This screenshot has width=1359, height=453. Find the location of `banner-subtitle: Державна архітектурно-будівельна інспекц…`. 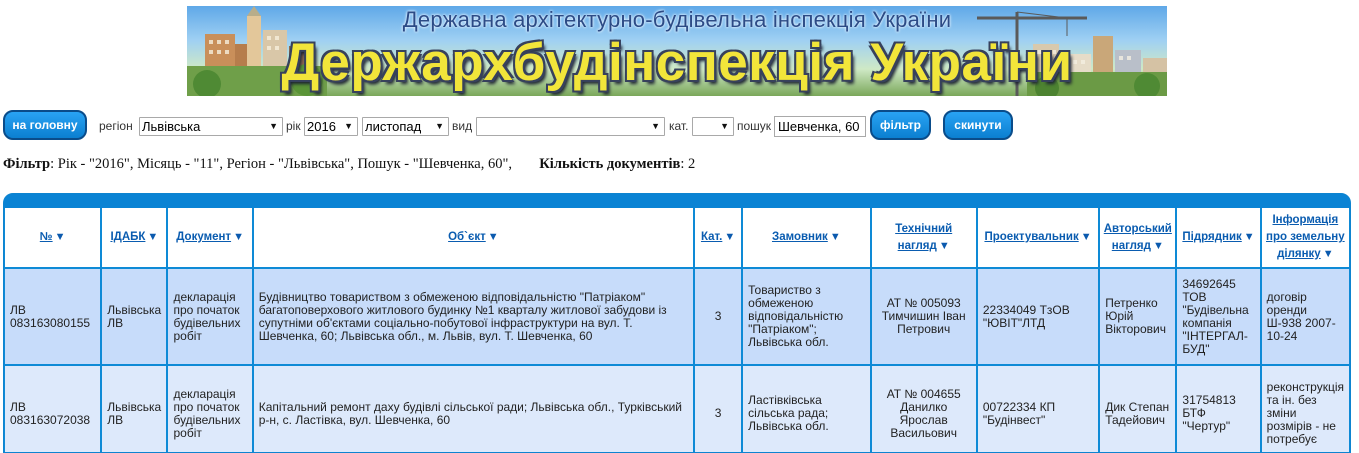

banner-subtitle: Державна архітектурно-будівельна інспекц… is located at coordinates (677, 19).